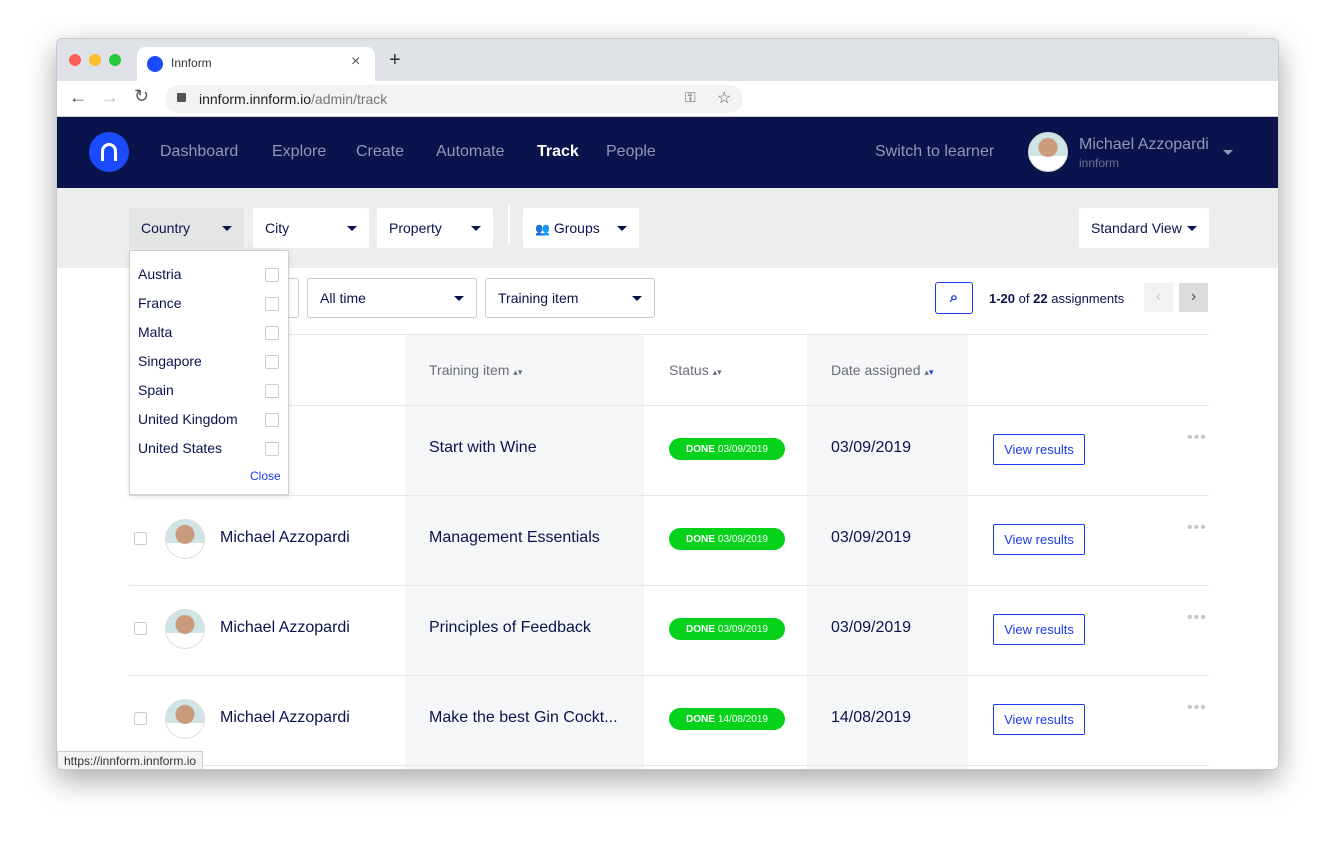 The width and height of the screenshot is (1335, 845). What do you see at coordinates (299, 152) in the screenshot?
I see `nav-explore: Explore` at bounding box center [299, 152].